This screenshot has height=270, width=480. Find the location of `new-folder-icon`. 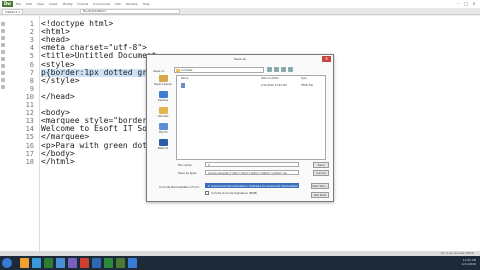

new-folder-icon is located at coordinates (283, 69).